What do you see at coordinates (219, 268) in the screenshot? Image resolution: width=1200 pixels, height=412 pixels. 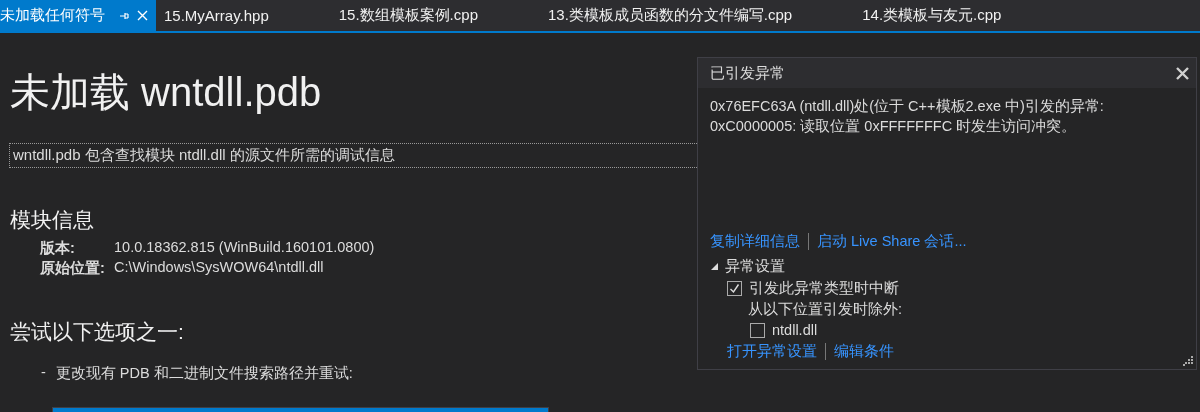 I see `info-value: C:\Windows\SysWOW64\ntdll.dll` at bounding box center [219, 268].